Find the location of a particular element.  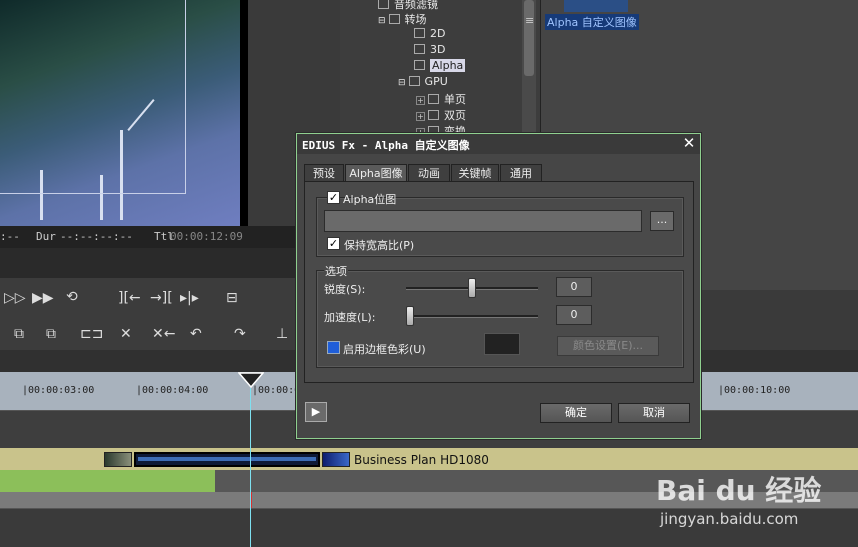

keep-aspect-checkbox: ✓ is located at coordinates (333, 243).